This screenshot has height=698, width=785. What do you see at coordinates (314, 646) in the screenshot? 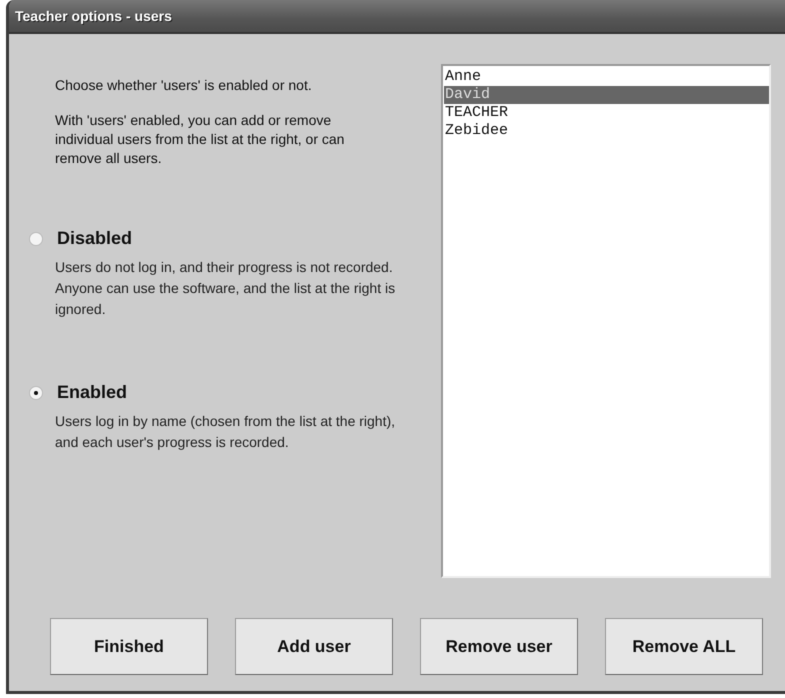
I see `action-button: Add user` at bounding box center [314, 646].